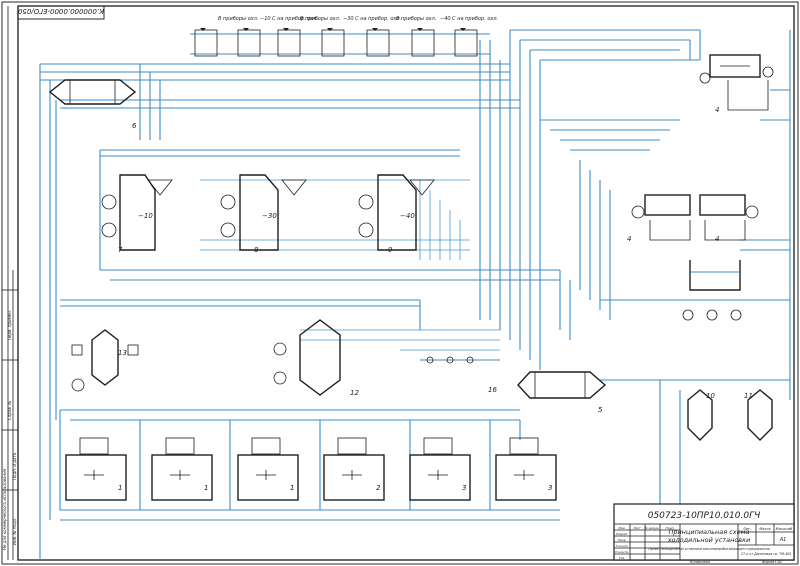 This screenshot has width=800, height=566. What do you see at coordinates (550, 488) in the screenshot?
I see `label-3b: 3` at bounding box center [550, 488].